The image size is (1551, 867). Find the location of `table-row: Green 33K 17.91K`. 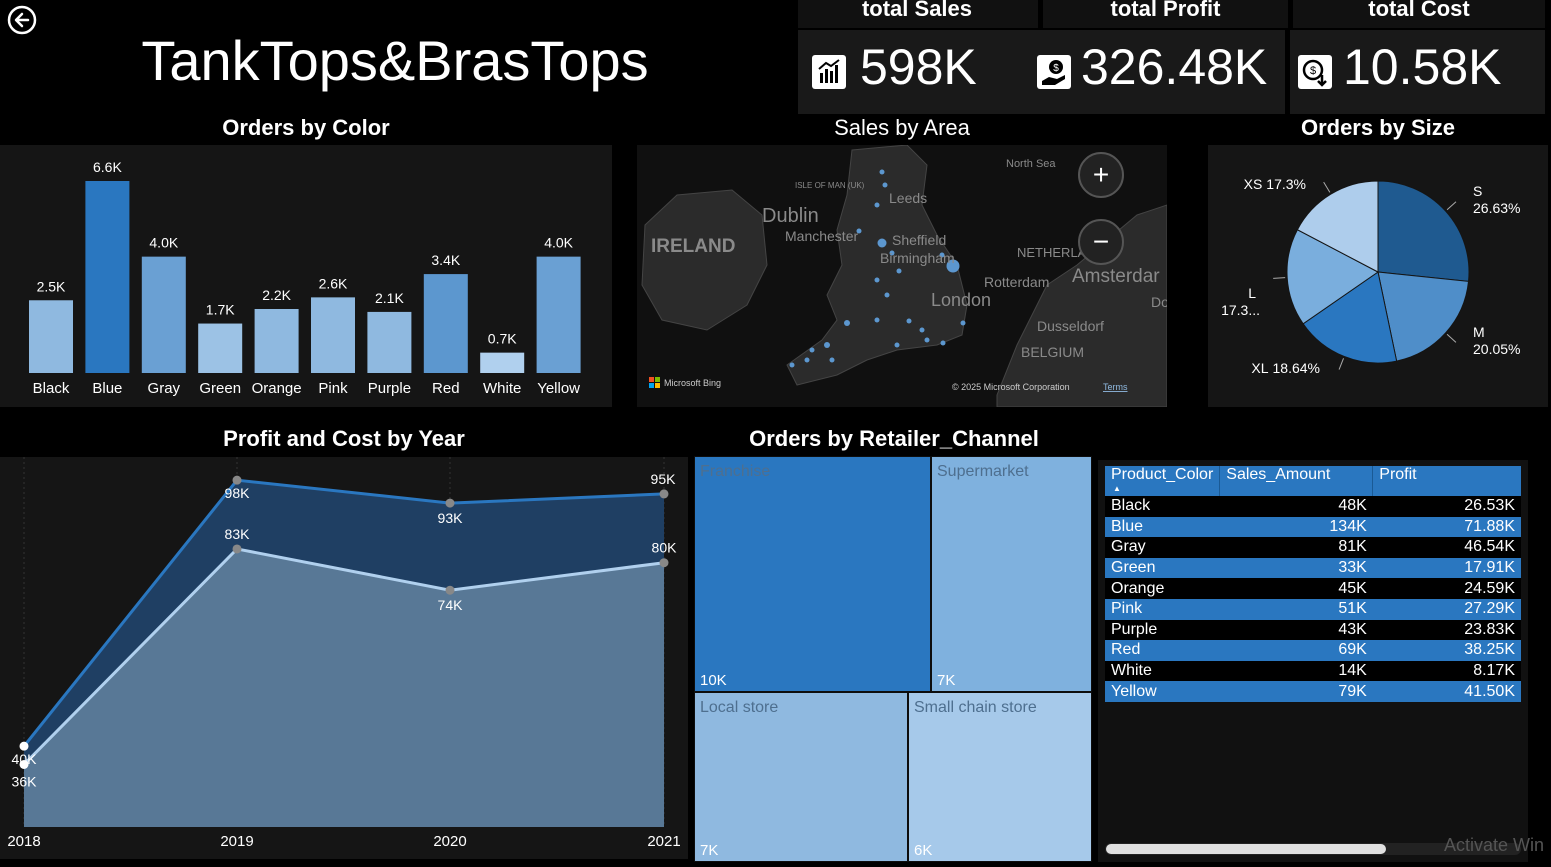

table-row: Green 33K 17.91K is located at coordinates (1313, 568).